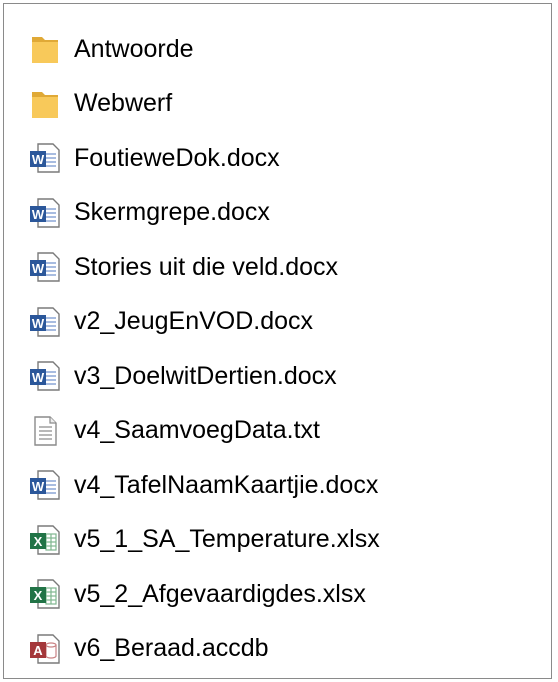 The height and width of the screenshot is (682, 558). What do you see at coordinates (172, 212) in the screenshot?
I see `file-name: Skermgrepe.docx` at bounding box center [172, 212].